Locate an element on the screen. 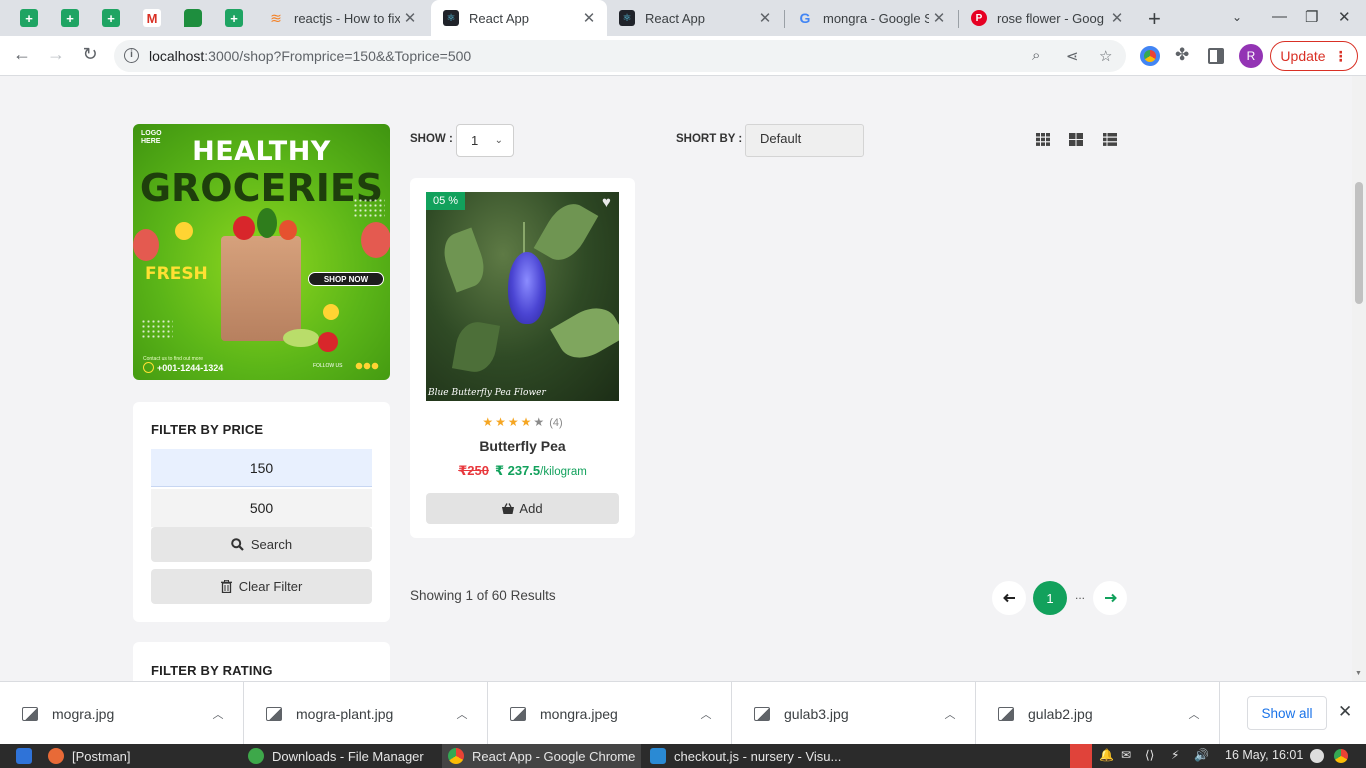 The height and width of the screenshot is (768, 1366). download-item: mogra.jpg ︿ is located at coordinates (122, 713).